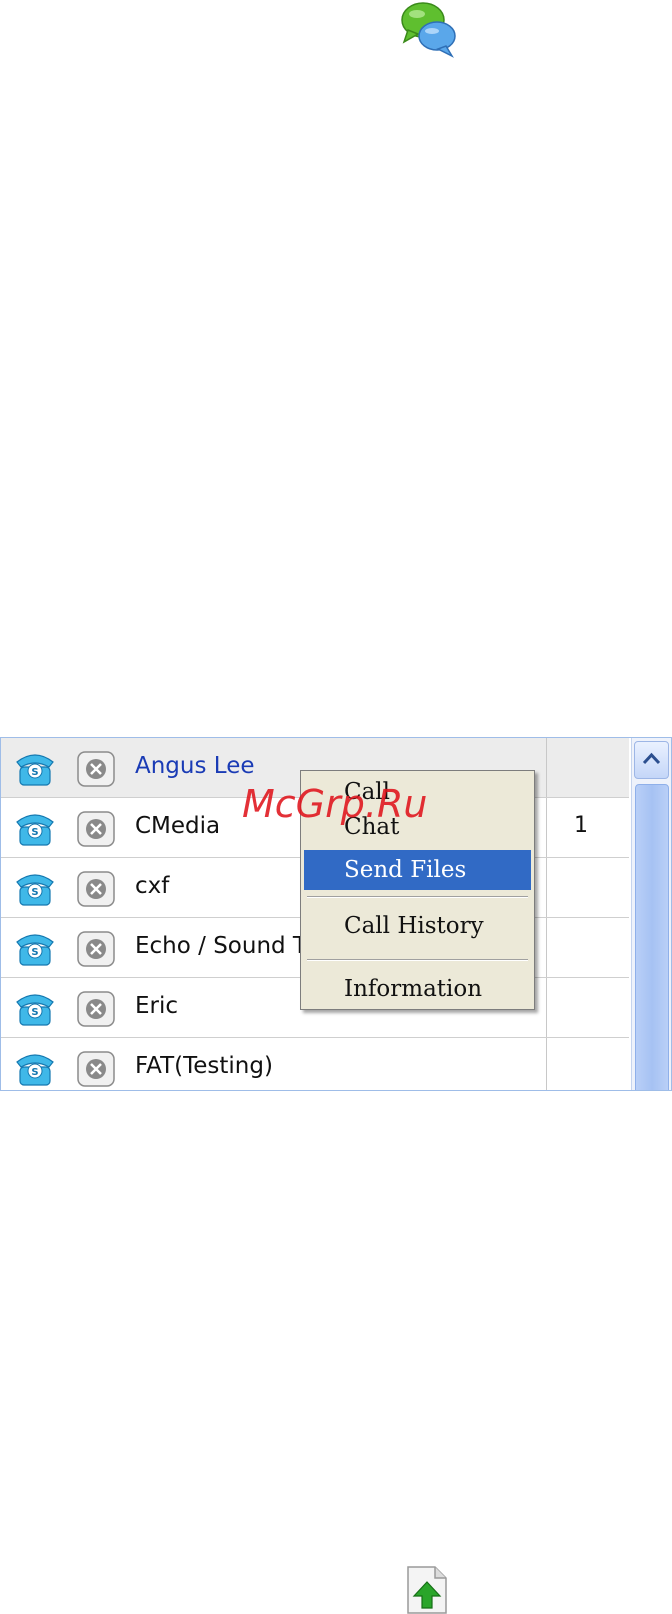 Image resolution: width=672 pixels, height=1614 pixels. What do you see at coordinates (417, 926) in the screenshot?
I see `menu-item-call-history: Call History` at bounding box center [417, 926].